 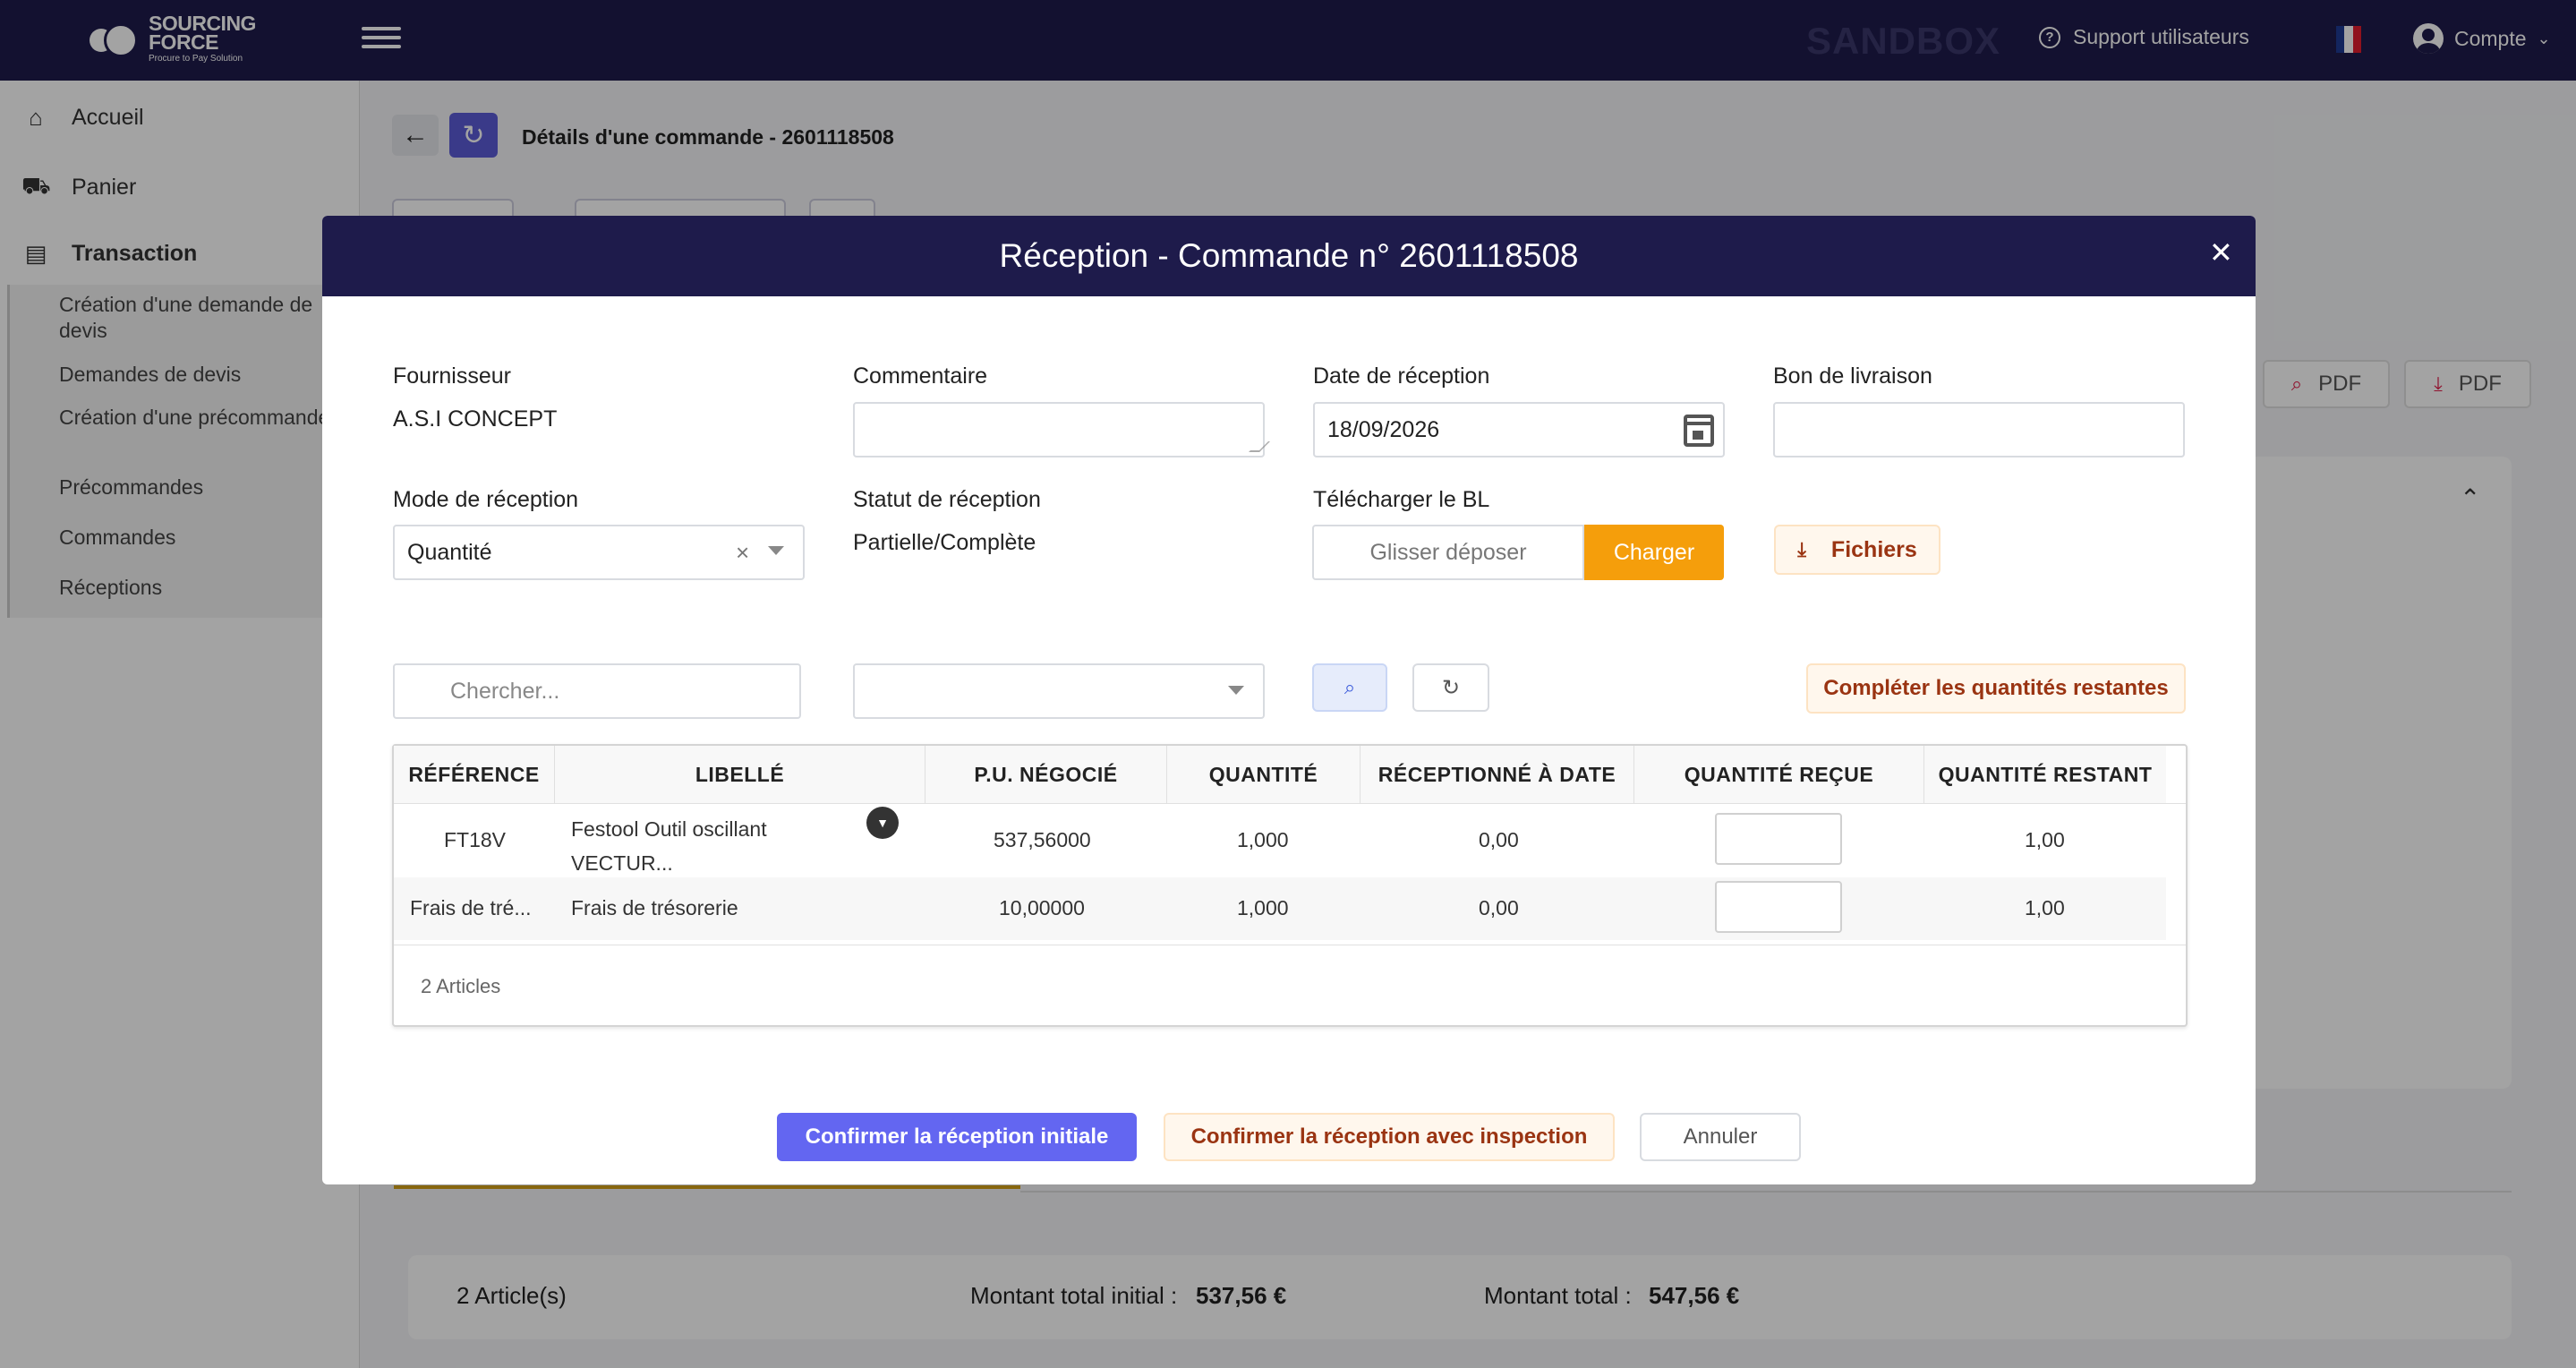 What do you see at coordinates (1497, 774) in the screenshot?
I see `col-recu-date: RÉCEPTIONNÉ À DATE` at bounding box center [1497, 774].